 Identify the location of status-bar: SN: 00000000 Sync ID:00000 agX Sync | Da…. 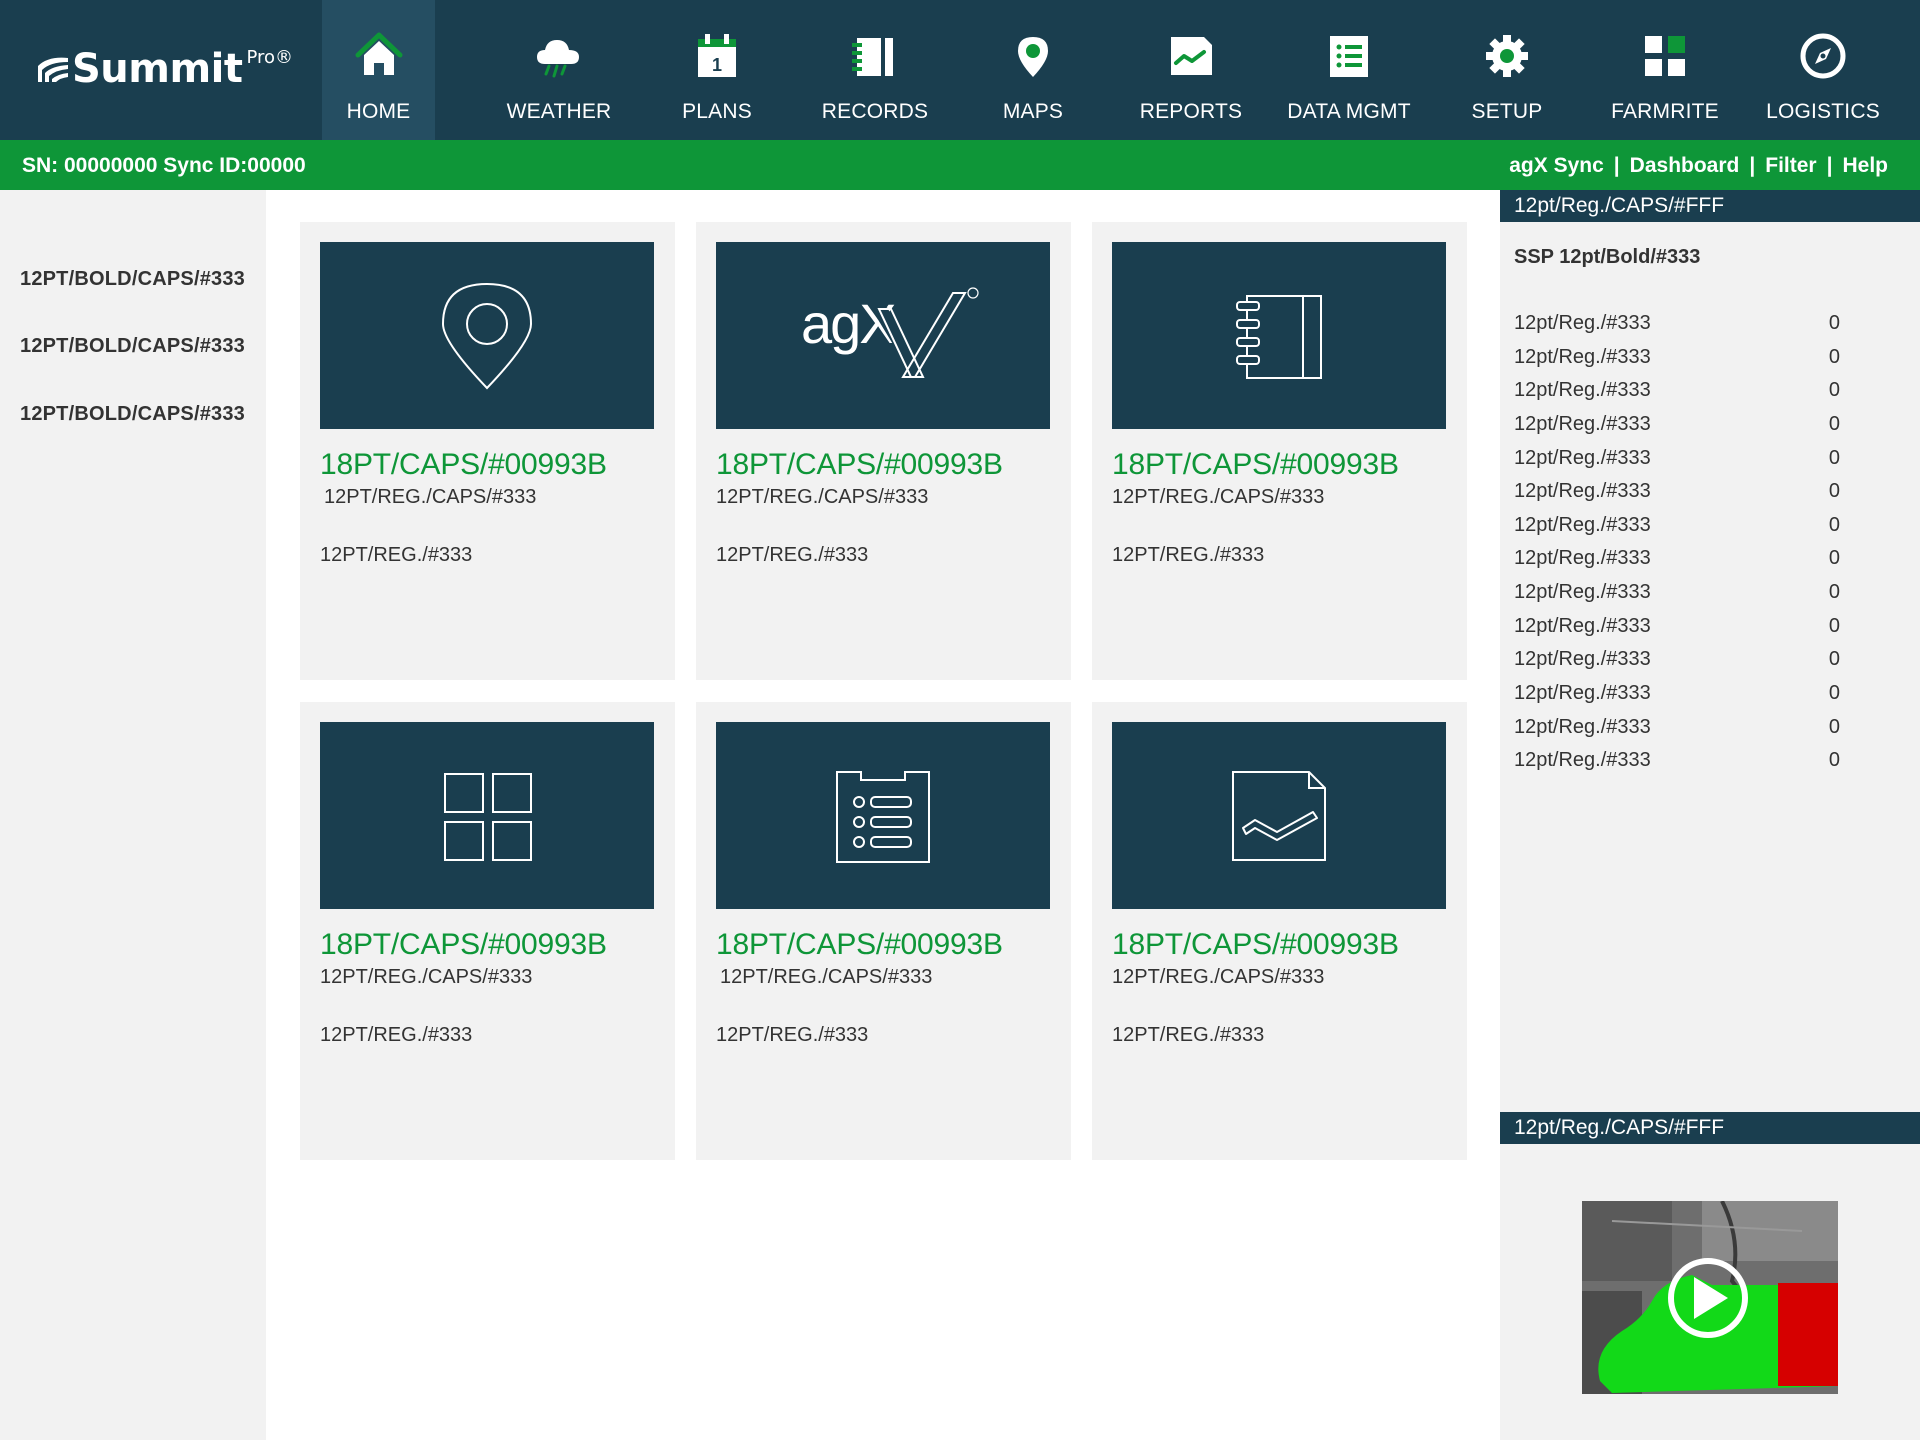
(960, 165).